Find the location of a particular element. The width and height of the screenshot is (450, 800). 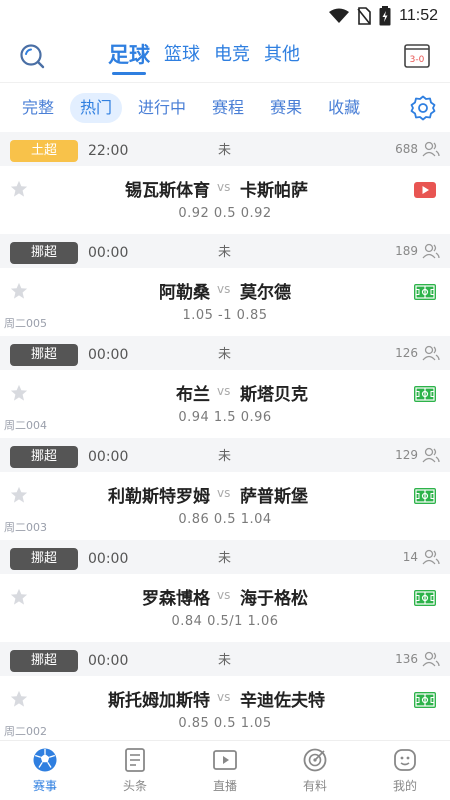

away-team: 卡斯帕萨 is located at coordinates (274, 191).